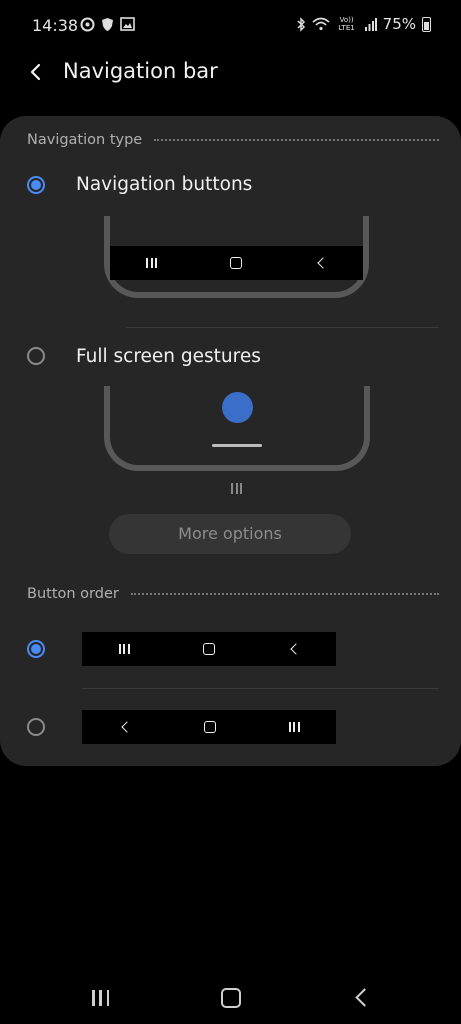 This screenshot has width=461, height=1024. I want to click on header: Navigation bar, so click(230, 82).